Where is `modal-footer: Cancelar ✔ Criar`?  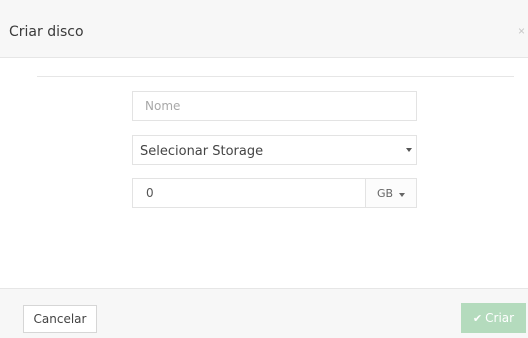 modal-footer: Cancelar ✔ Criar is located at coordinates (264, 313).